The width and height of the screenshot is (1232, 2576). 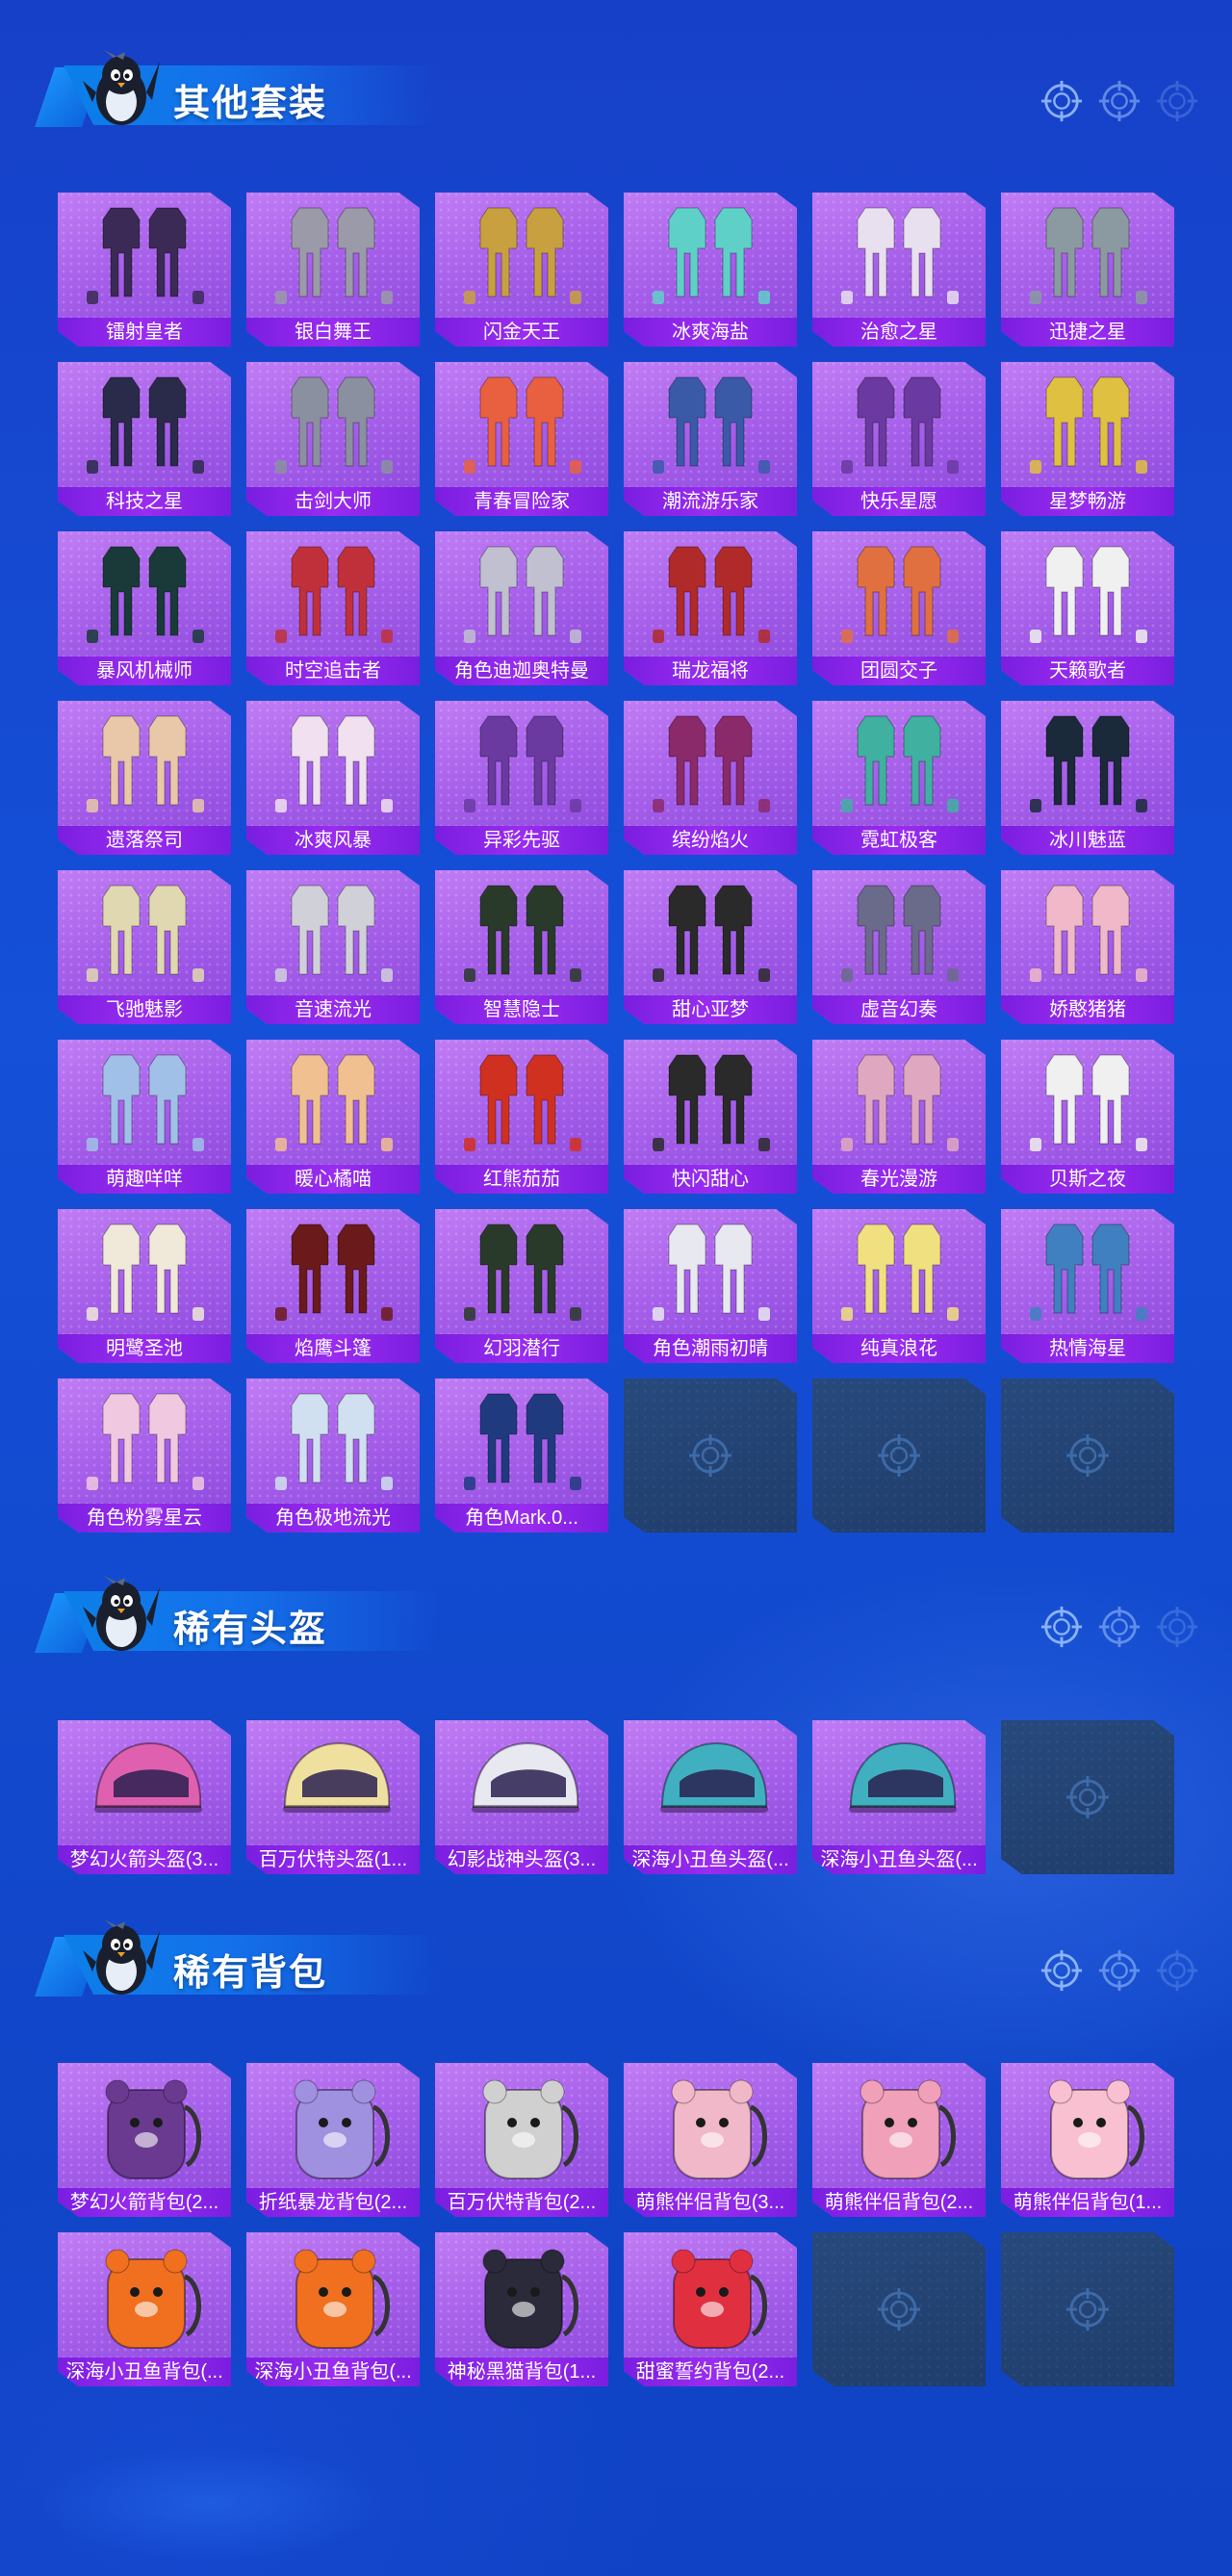 I want to click on outfit-item-card: 红熊茄茄, so click(x=521, y=1117).